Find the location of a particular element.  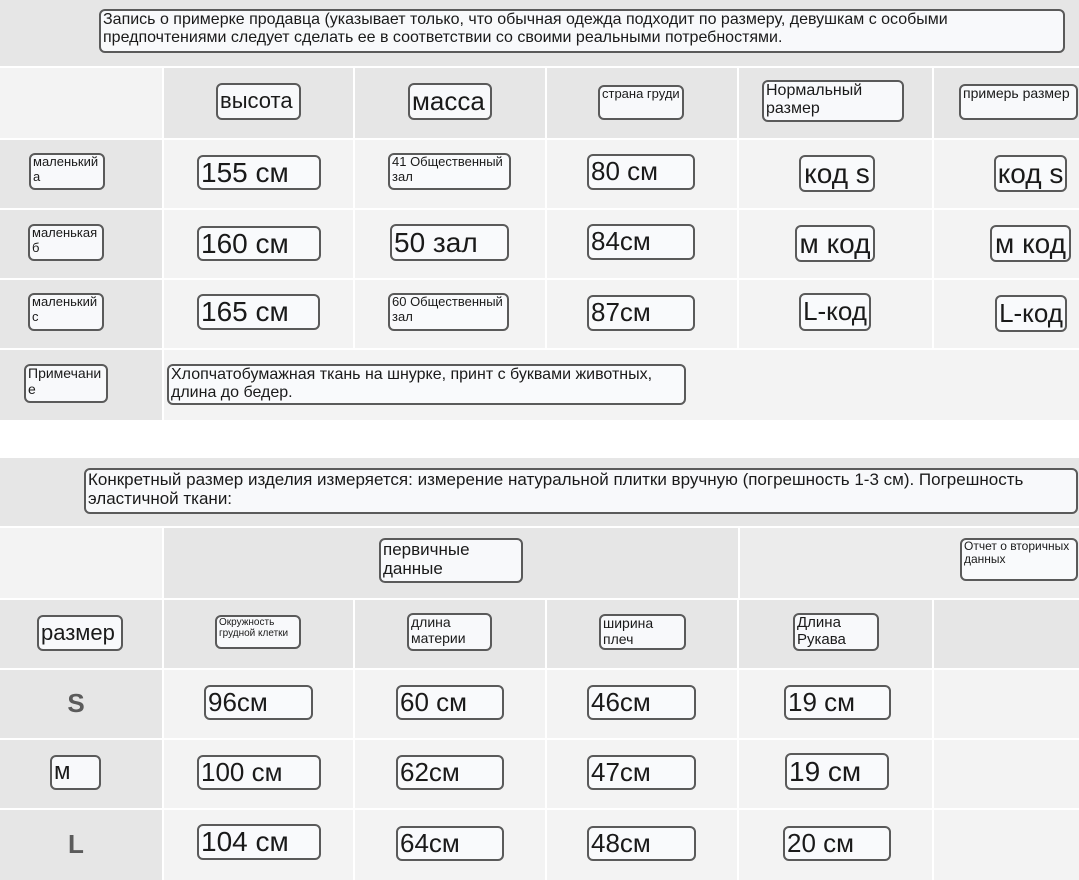

header-shoulder: ширина плеч is located at coordinates (642, 632).